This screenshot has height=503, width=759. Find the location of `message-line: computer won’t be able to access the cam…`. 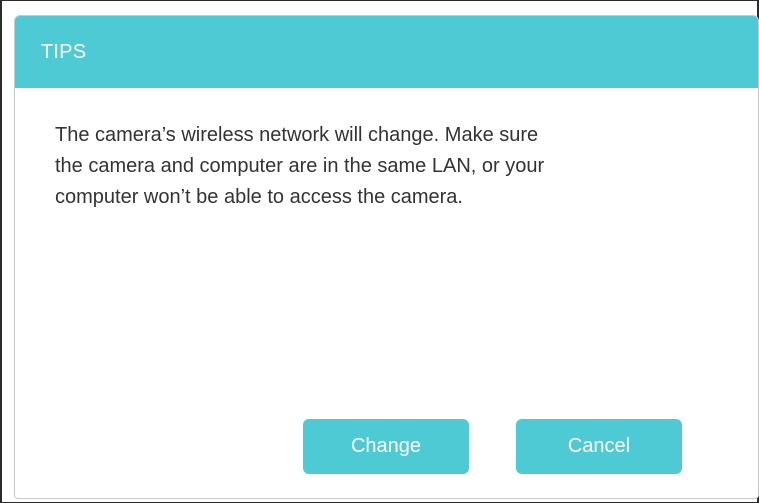

message-line: computer won’t be able to access the cam… is located at coordinates (259, 197).